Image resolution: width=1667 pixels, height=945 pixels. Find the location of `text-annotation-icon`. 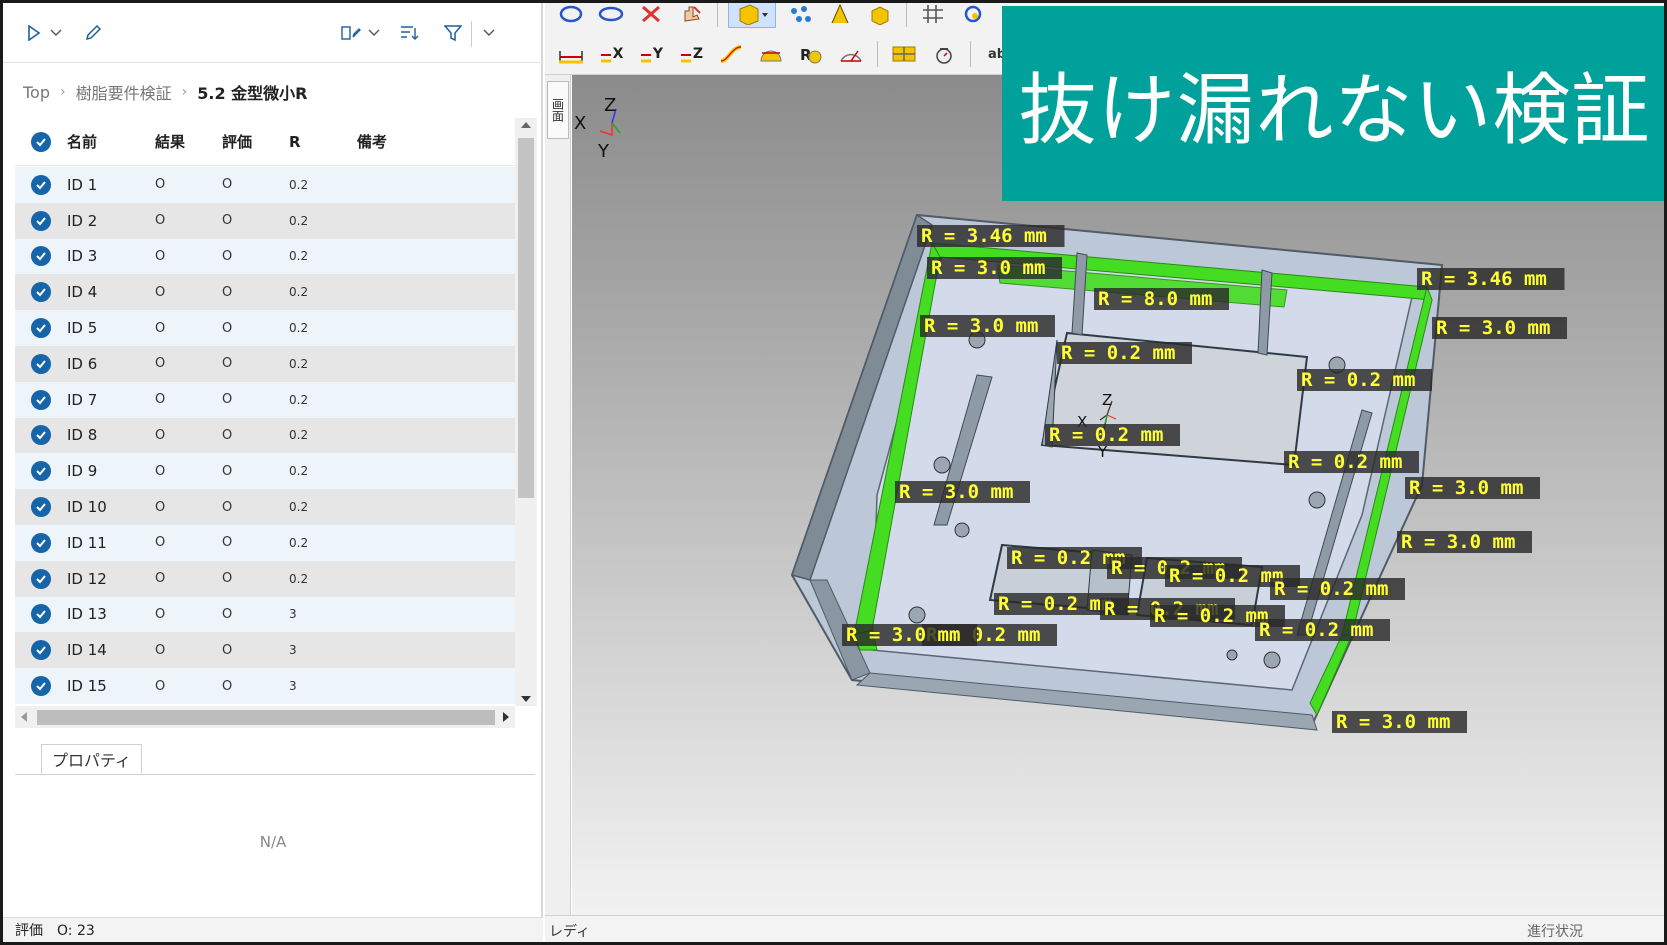

text-annotation-icon is located at coordinates (840, 15).